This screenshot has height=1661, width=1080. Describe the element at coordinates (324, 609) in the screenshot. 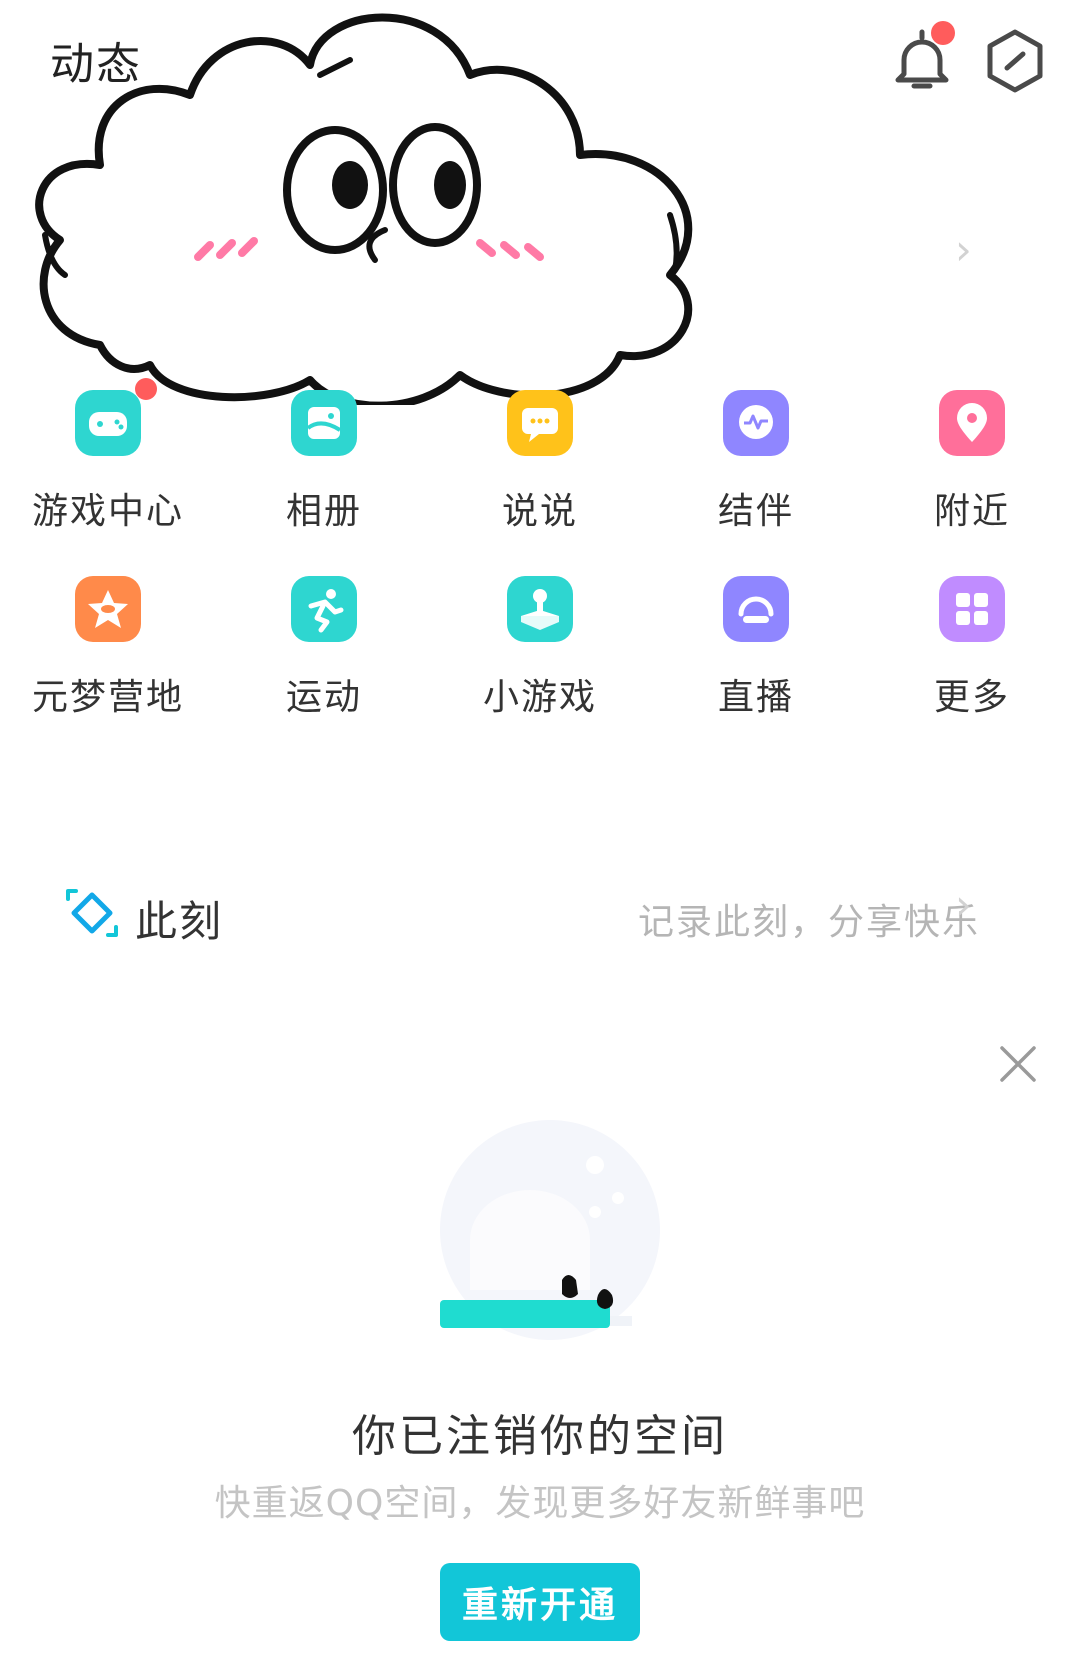

I see `running-icon` at that location.